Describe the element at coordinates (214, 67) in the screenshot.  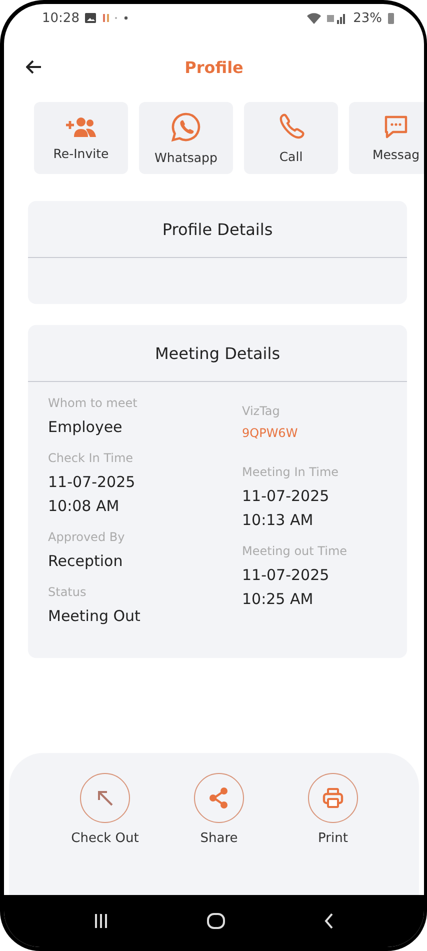
I see `page-title: Profile` at that location.